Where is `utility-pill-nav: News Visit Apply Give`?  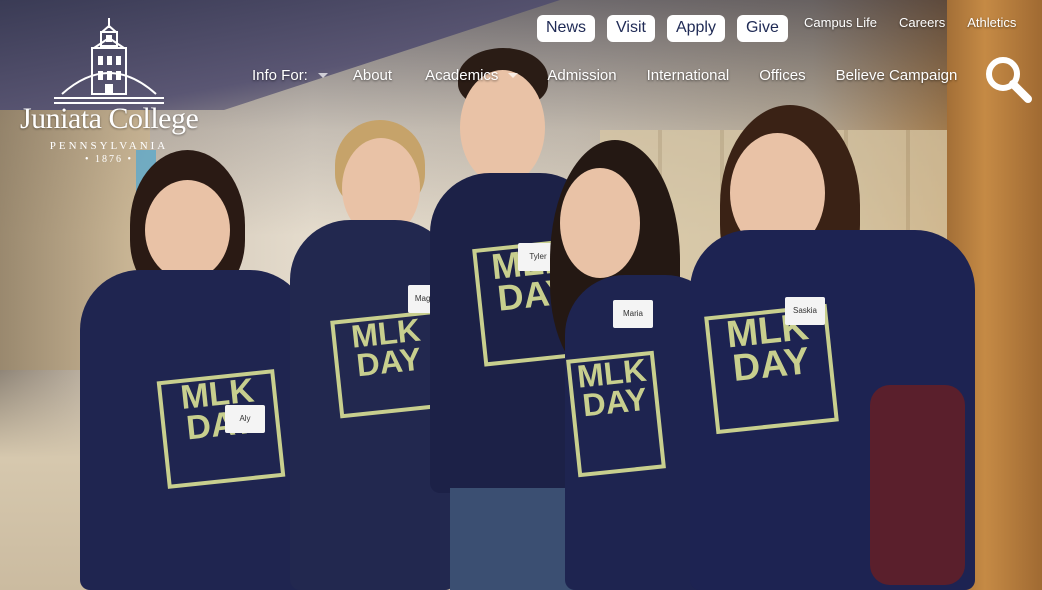 utility-pill-nav: News Visit Apply Give is located at coordinates (662, 28).